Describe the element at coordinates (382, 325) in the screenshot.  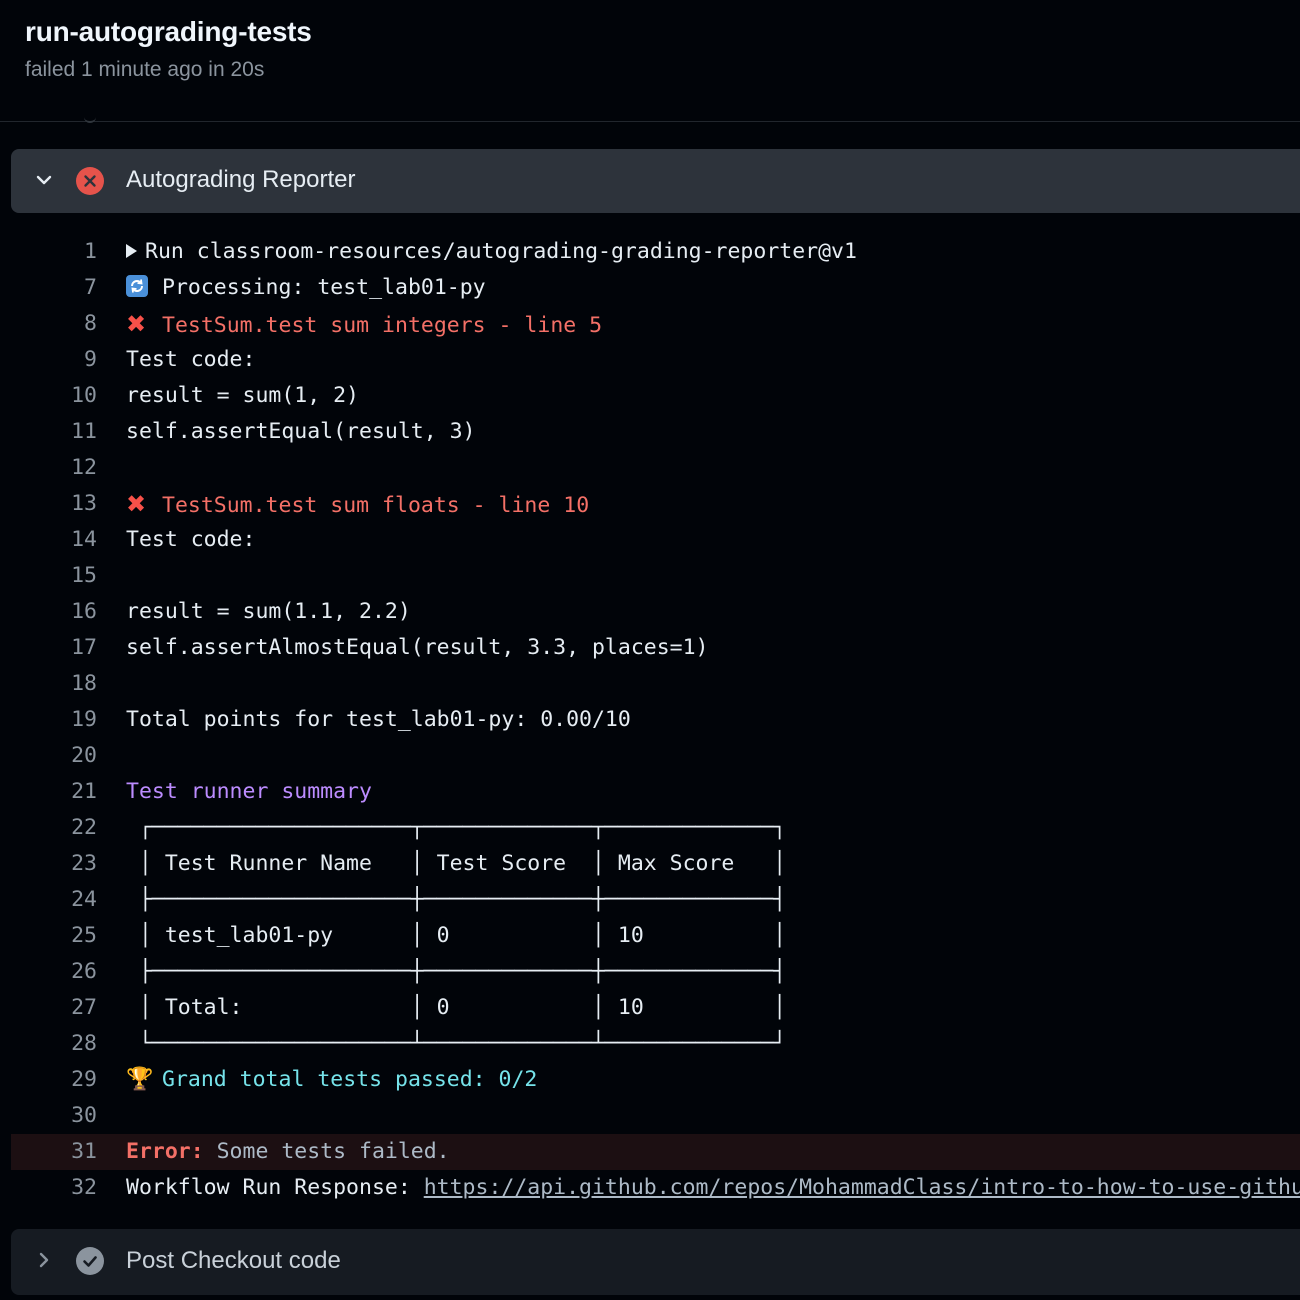
I see `log-message: TestSum.test sum integers - line 5` at that location.